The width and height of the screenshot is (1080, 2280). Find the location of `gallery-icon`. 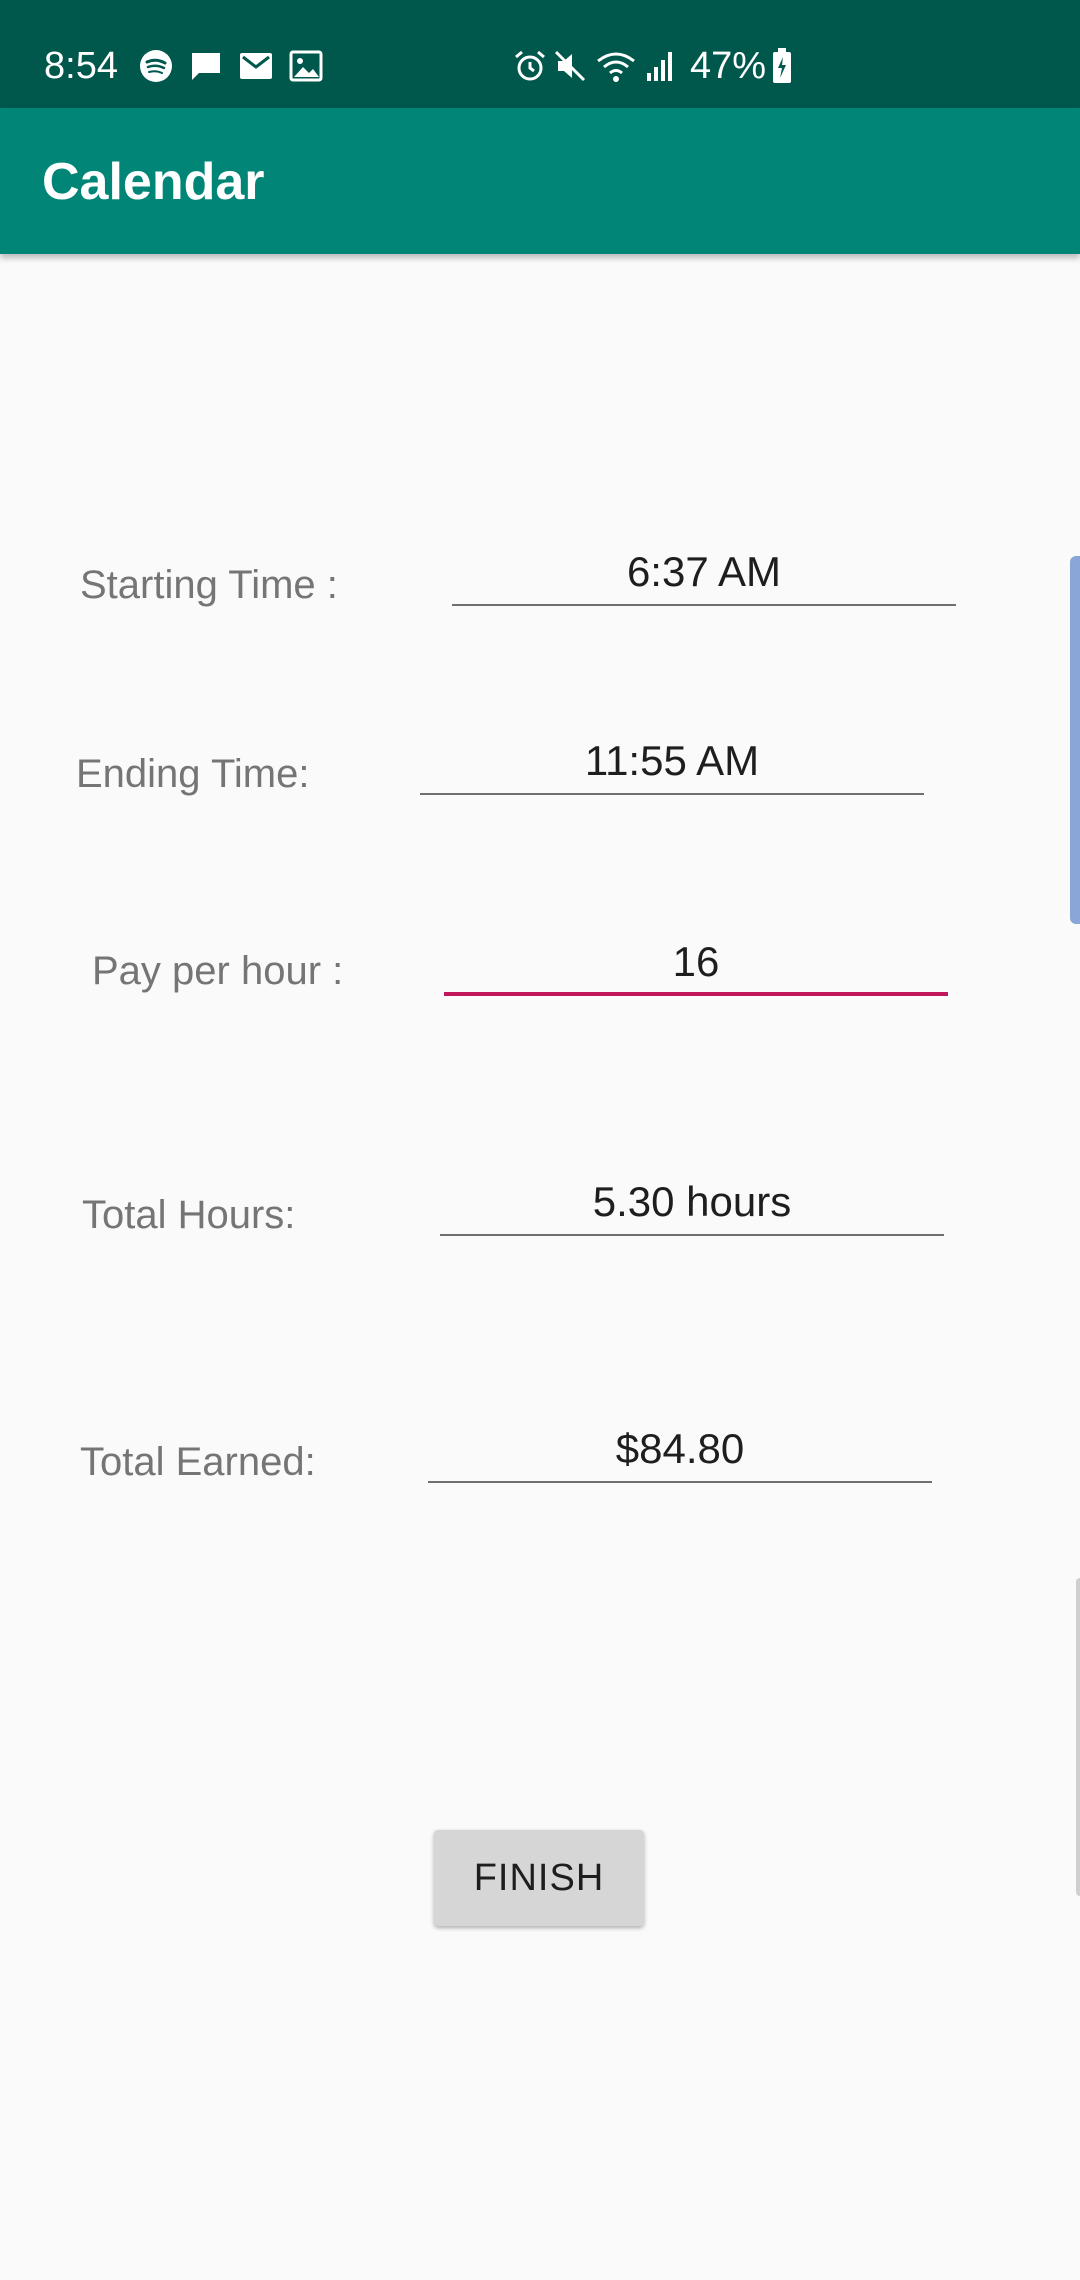

gallery-icon is located at coordinates (306, 66).